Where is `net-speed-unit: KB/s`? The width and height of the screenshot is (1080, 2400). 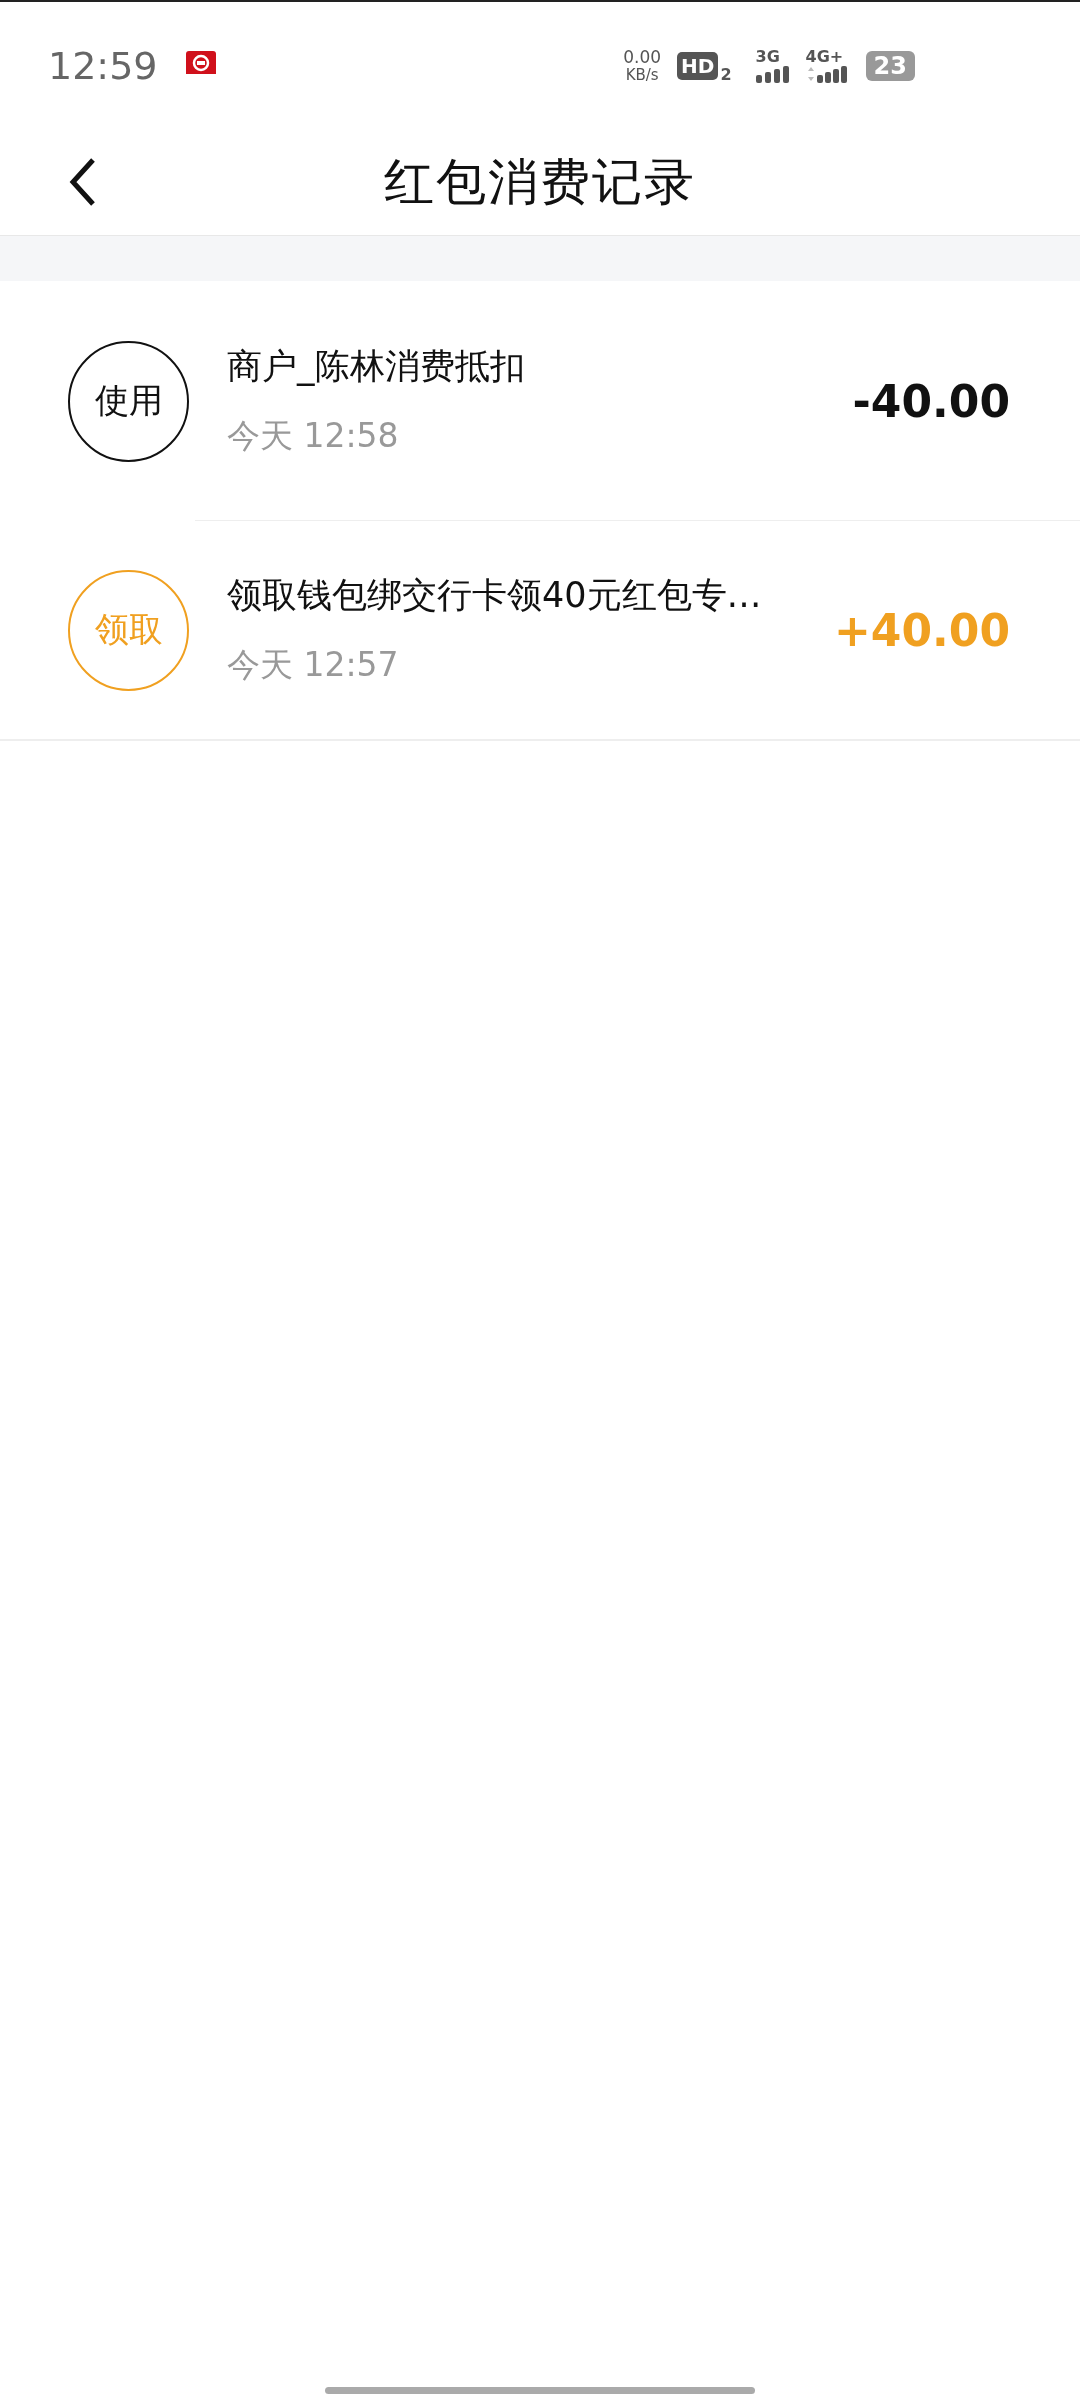
net-speed-unit: KB/s is located at coordinates (642, 75).